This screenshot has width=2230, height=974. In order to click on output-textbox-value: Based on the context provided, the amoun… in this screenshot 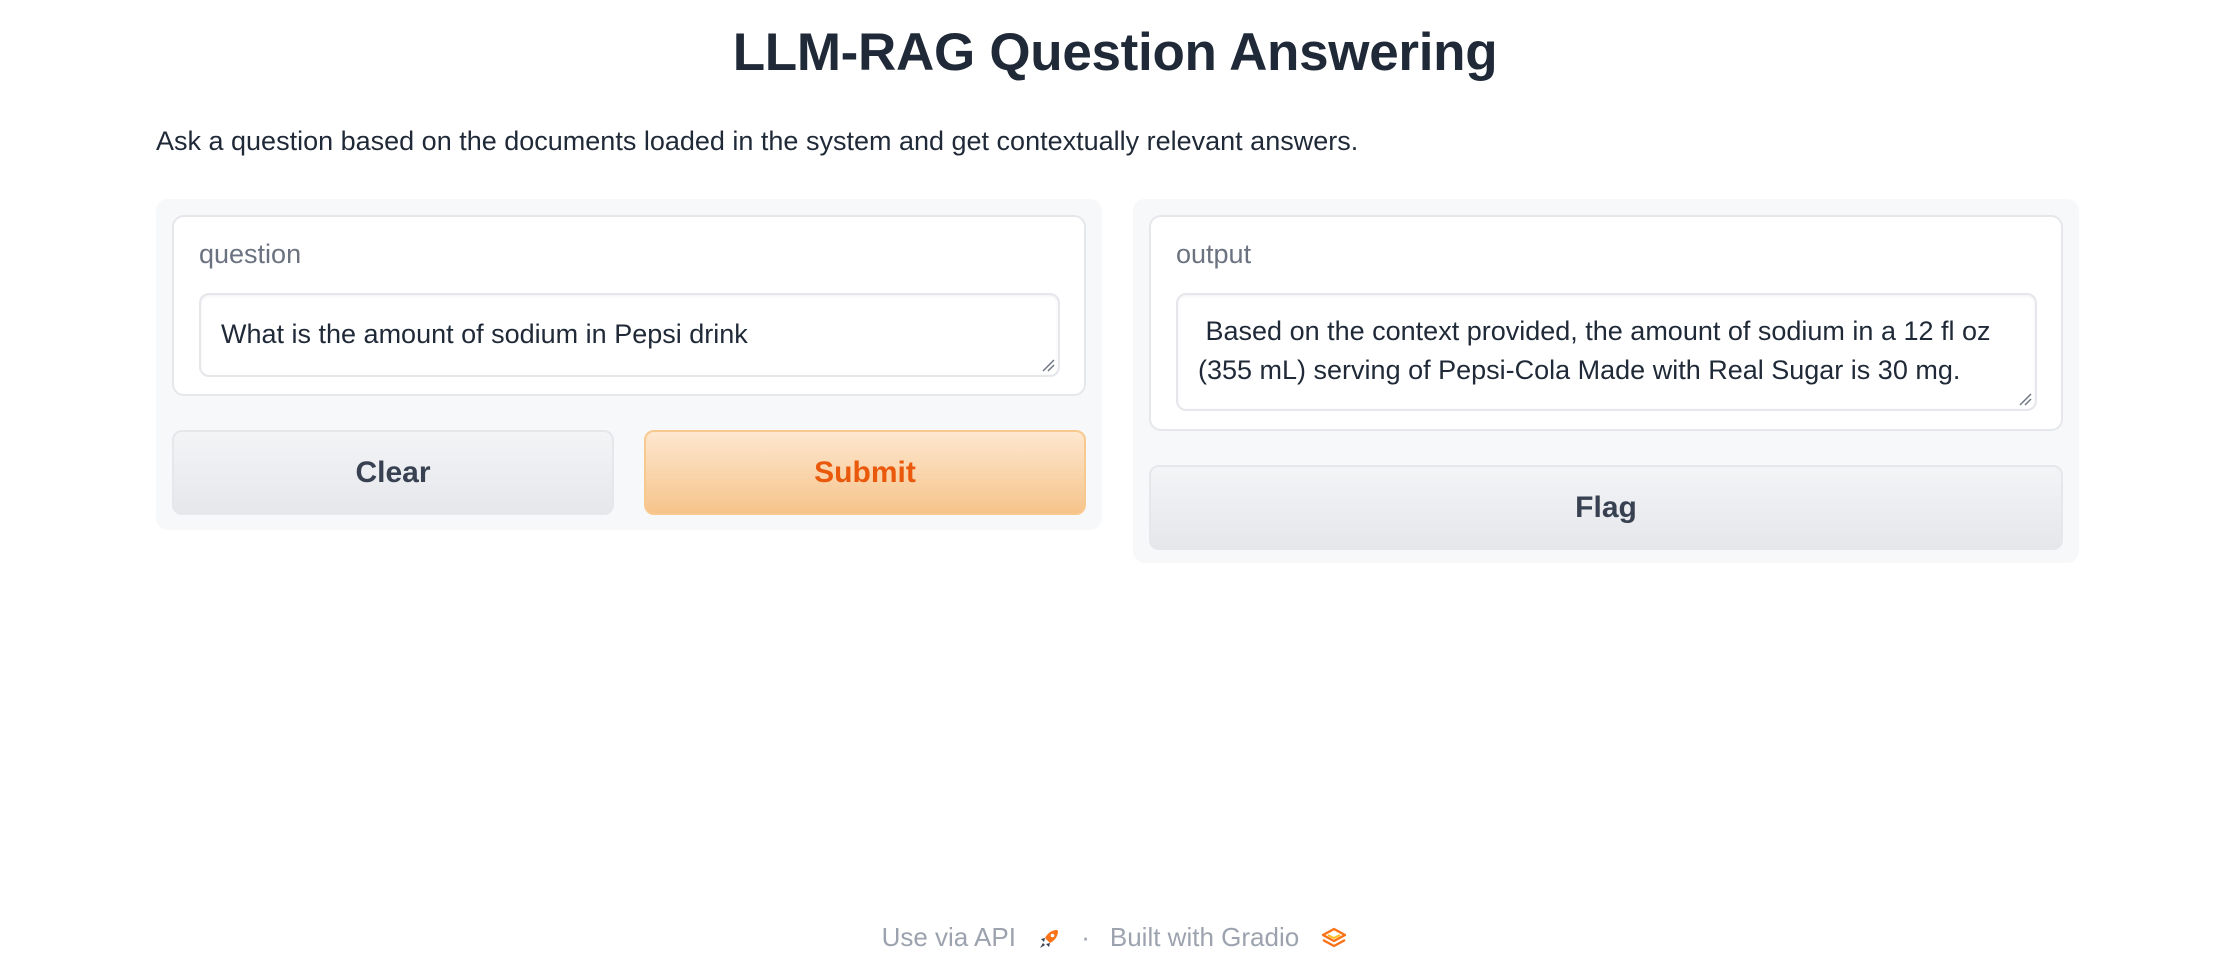, I will do `click(1598, 350)`.